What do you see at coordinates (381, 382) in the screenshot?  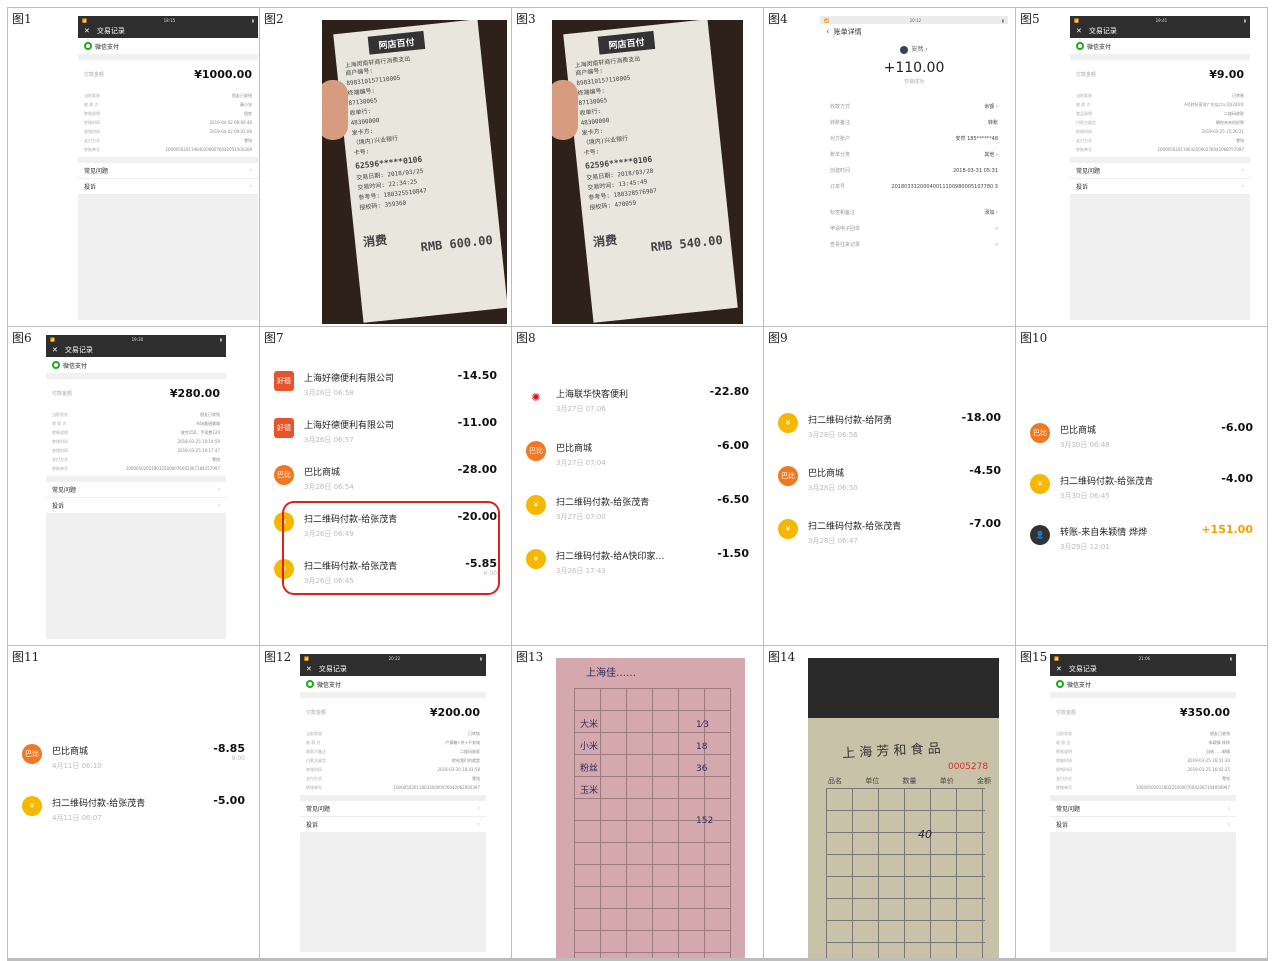 I see `bill-item-info: 上海好德便利有限公司 3月26日 06:58` at bounding box center [381, 382].